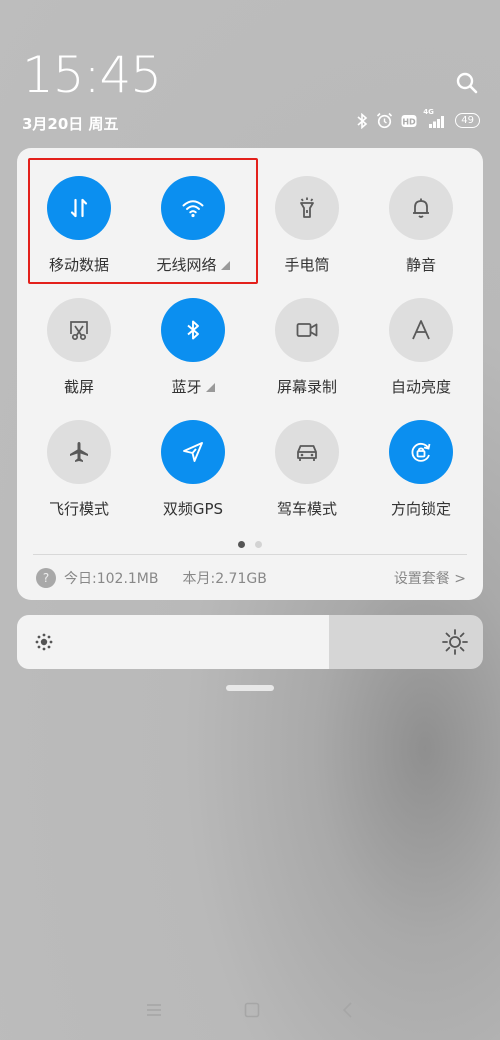  I want to click on toggle-wifi: 无线网络, so click(193, 231).